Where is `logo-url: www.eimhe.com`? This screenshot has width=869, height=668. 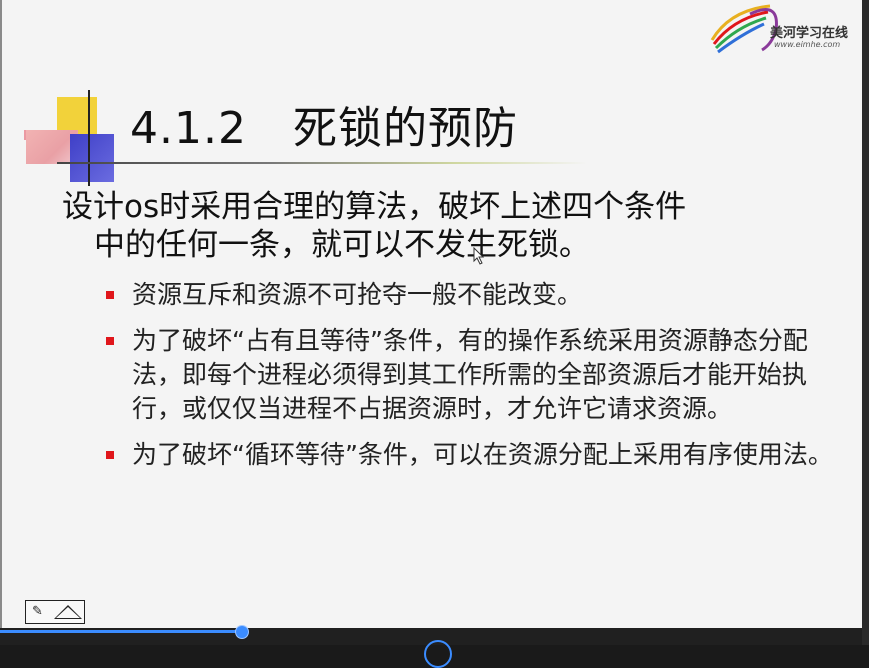 logo-url: www.eimhe.com is located at coordinates (807, 44).